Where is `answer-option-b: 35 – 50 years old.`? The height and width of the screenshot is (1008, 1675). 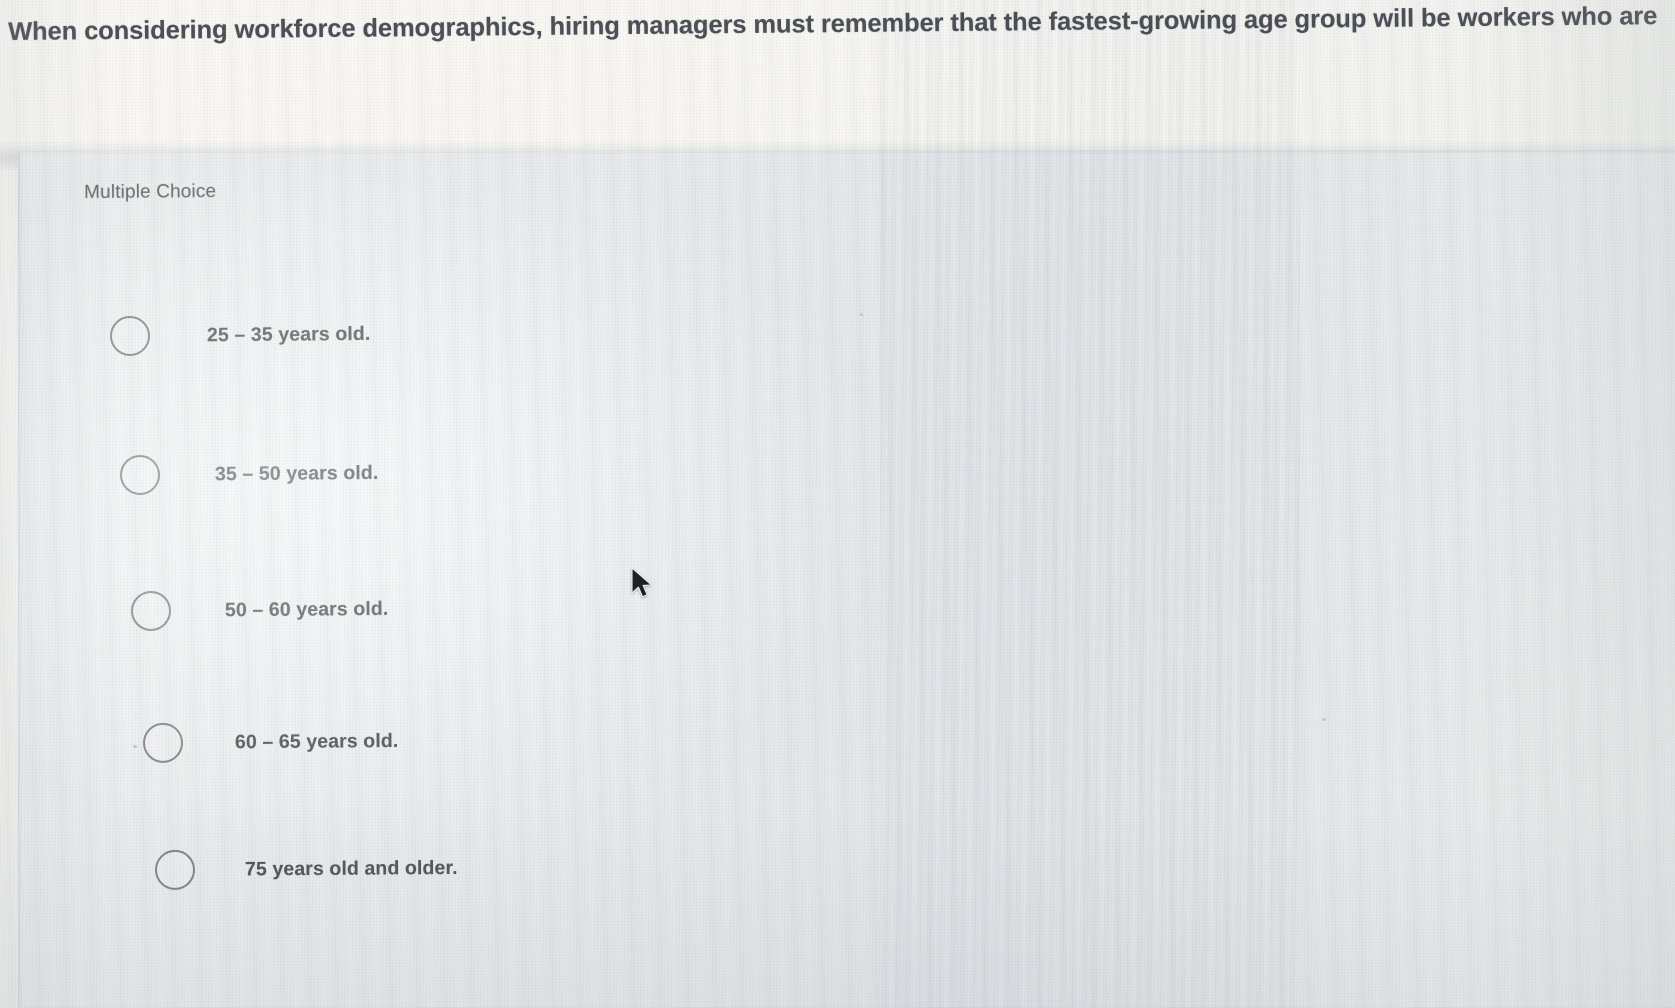
answer-option-b: 35 – 50 years old. is located at coordinates (249, 474).